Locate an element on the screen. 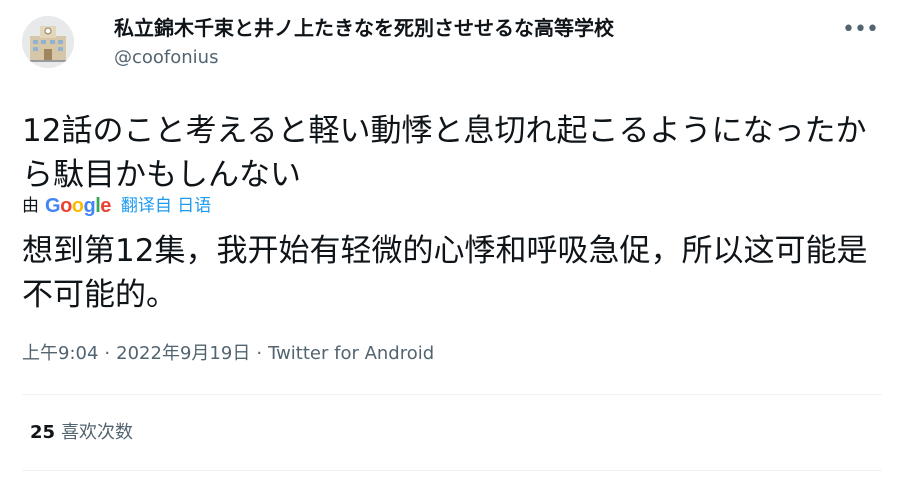  author-handle: @coofonius is located at coordinates (364, 58).